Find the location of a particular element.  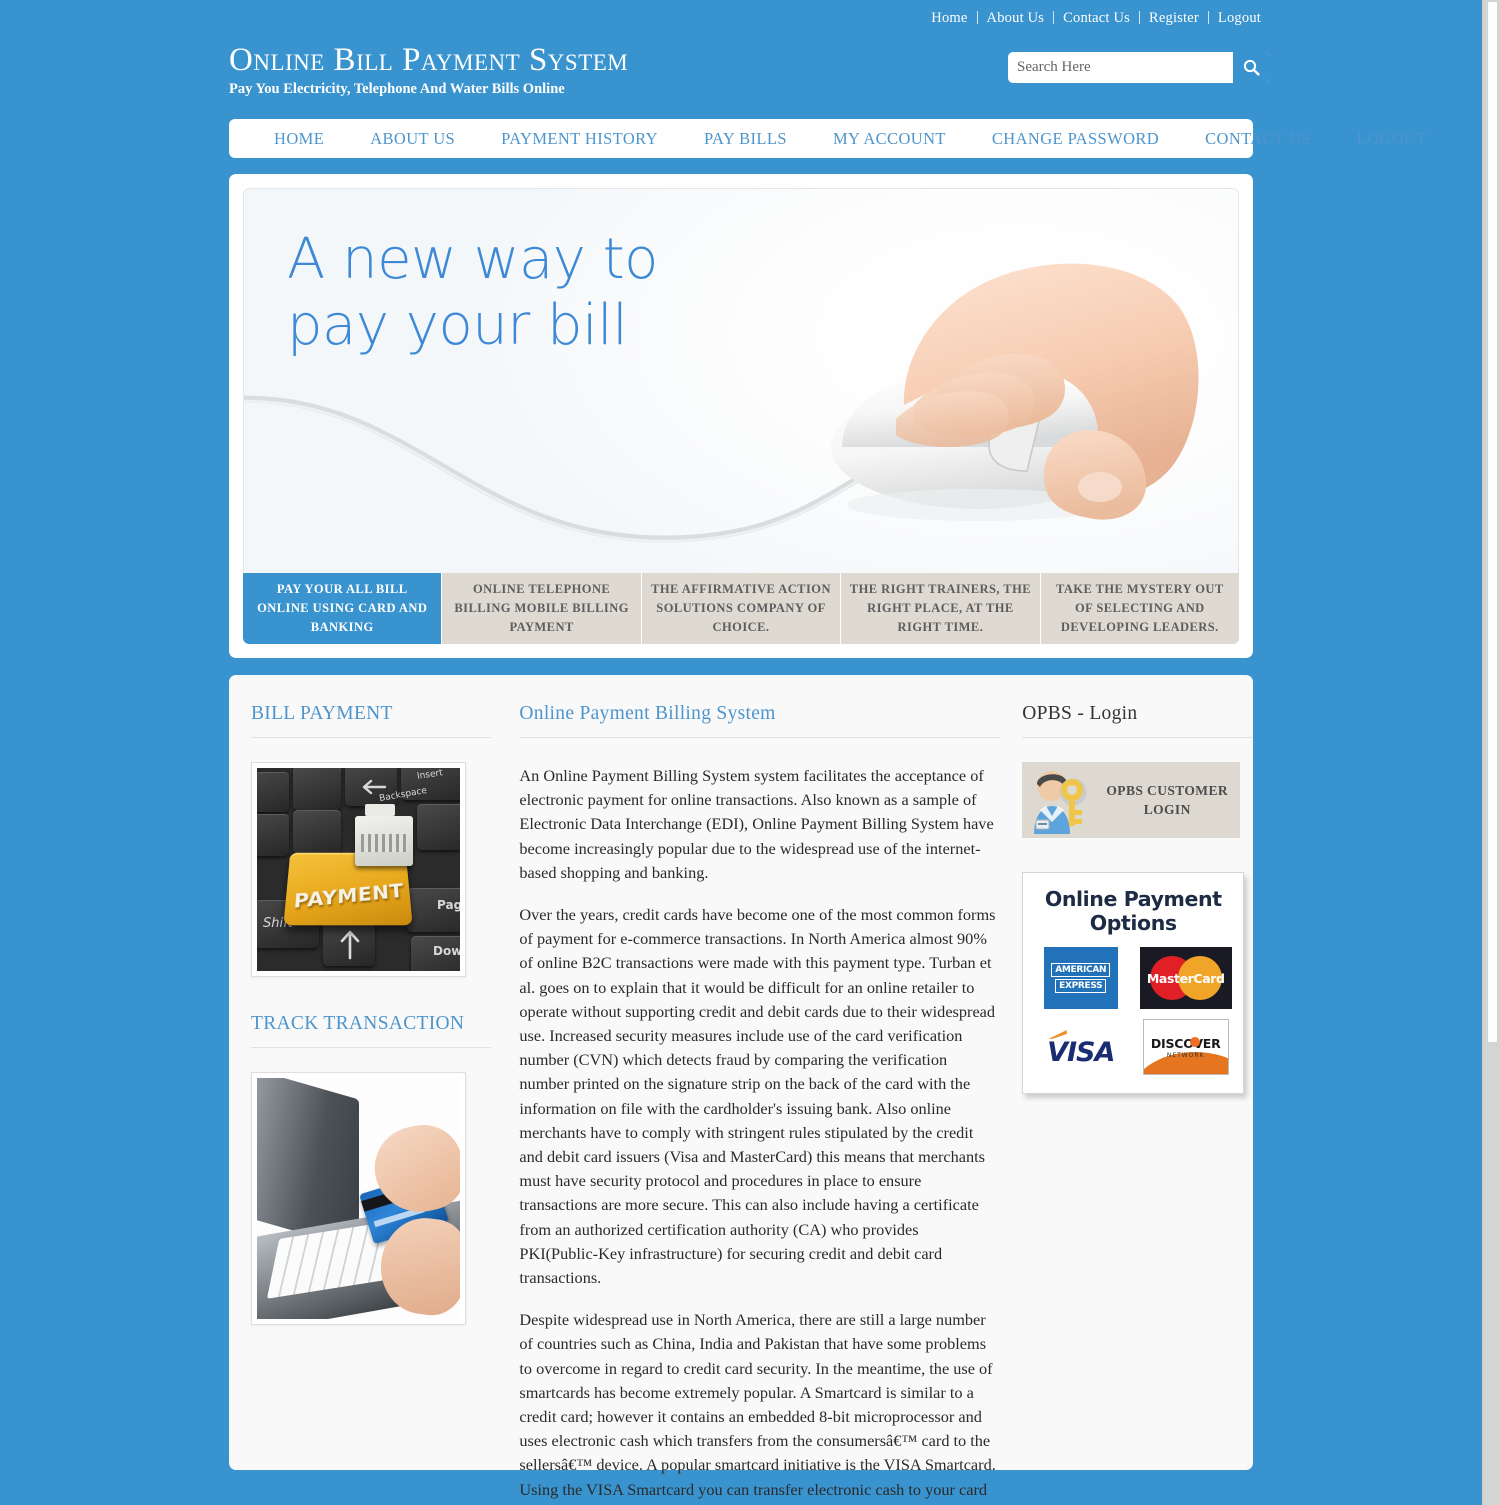

nav-item-contact-us: CONTACT US is located at coordinates (1258, 139).